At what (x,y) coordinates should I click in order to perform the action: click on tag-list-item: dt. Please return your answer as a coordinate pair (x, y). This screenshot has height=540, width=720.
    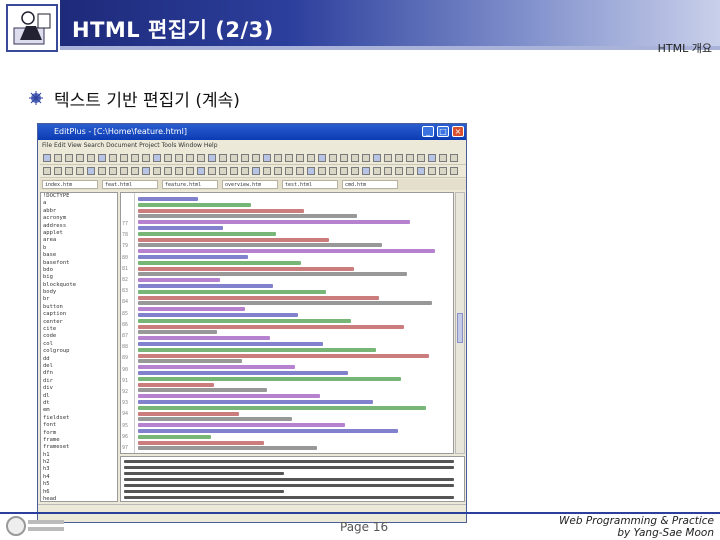
    Looking at the image, I should click on (46, 402).